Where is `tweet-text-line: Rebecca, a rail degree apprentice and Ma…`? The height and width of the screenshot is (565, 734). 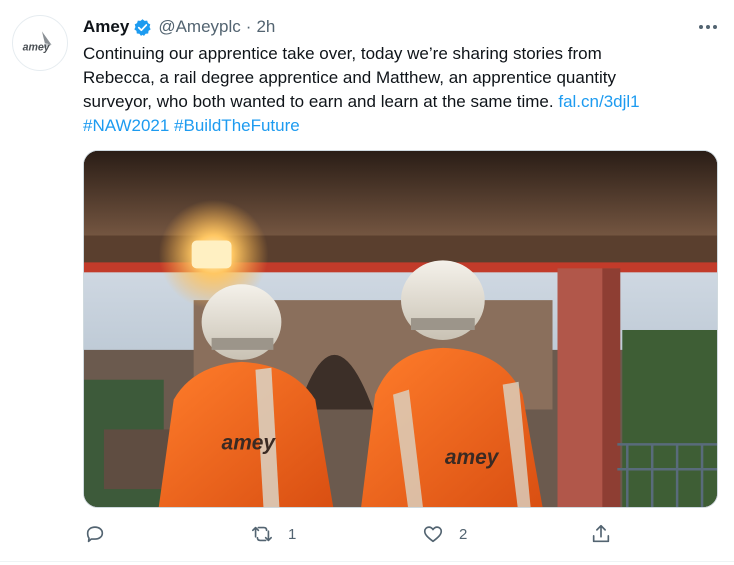 tweet-text-line: Rebecca, a rail degree apprentice and Ma… is located at coordinates (350, 77).